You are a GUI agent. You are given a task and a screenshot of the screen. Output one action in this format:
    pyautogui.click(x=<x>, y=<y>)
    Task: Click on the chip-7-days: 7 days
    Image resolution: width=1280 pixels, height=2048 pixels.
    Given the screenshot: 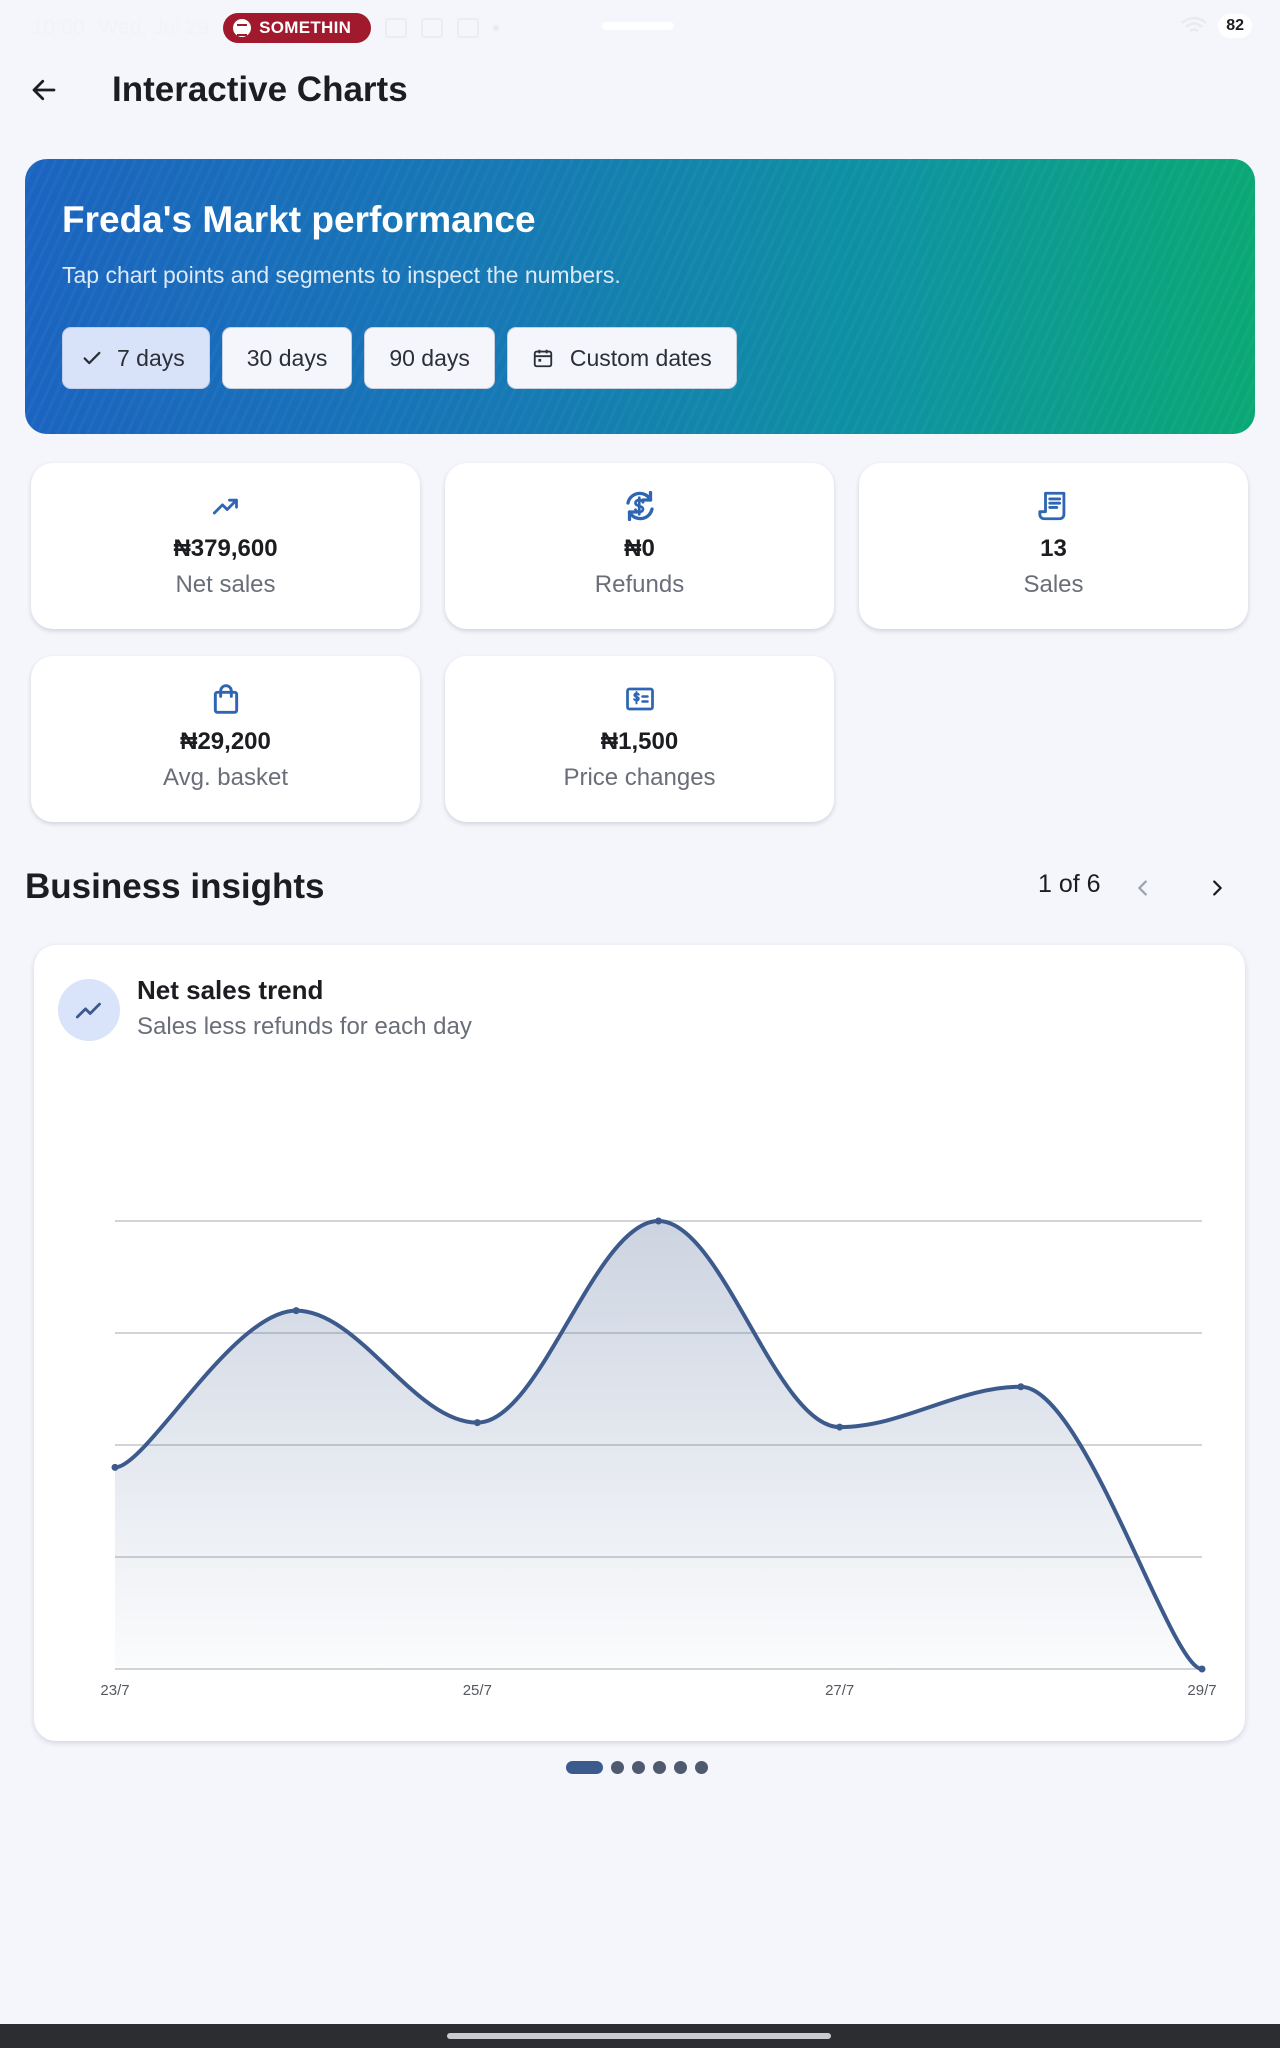 What is the action you would take?
    pyautogui.click(x=136, y=358)
    